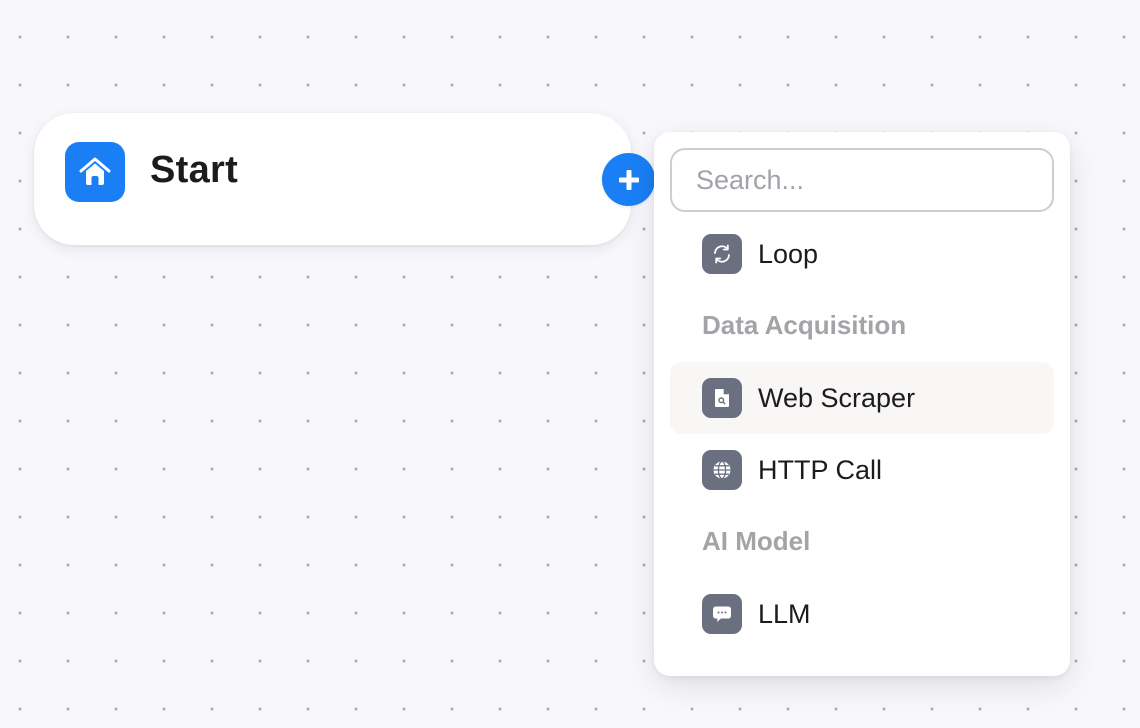 The height and width of the screenshot is (728, 1140). What do you see at coordinates (862, 254) in the screenshot?
I see `menu-item-loop: Loop` at bounding box center [862, 254].